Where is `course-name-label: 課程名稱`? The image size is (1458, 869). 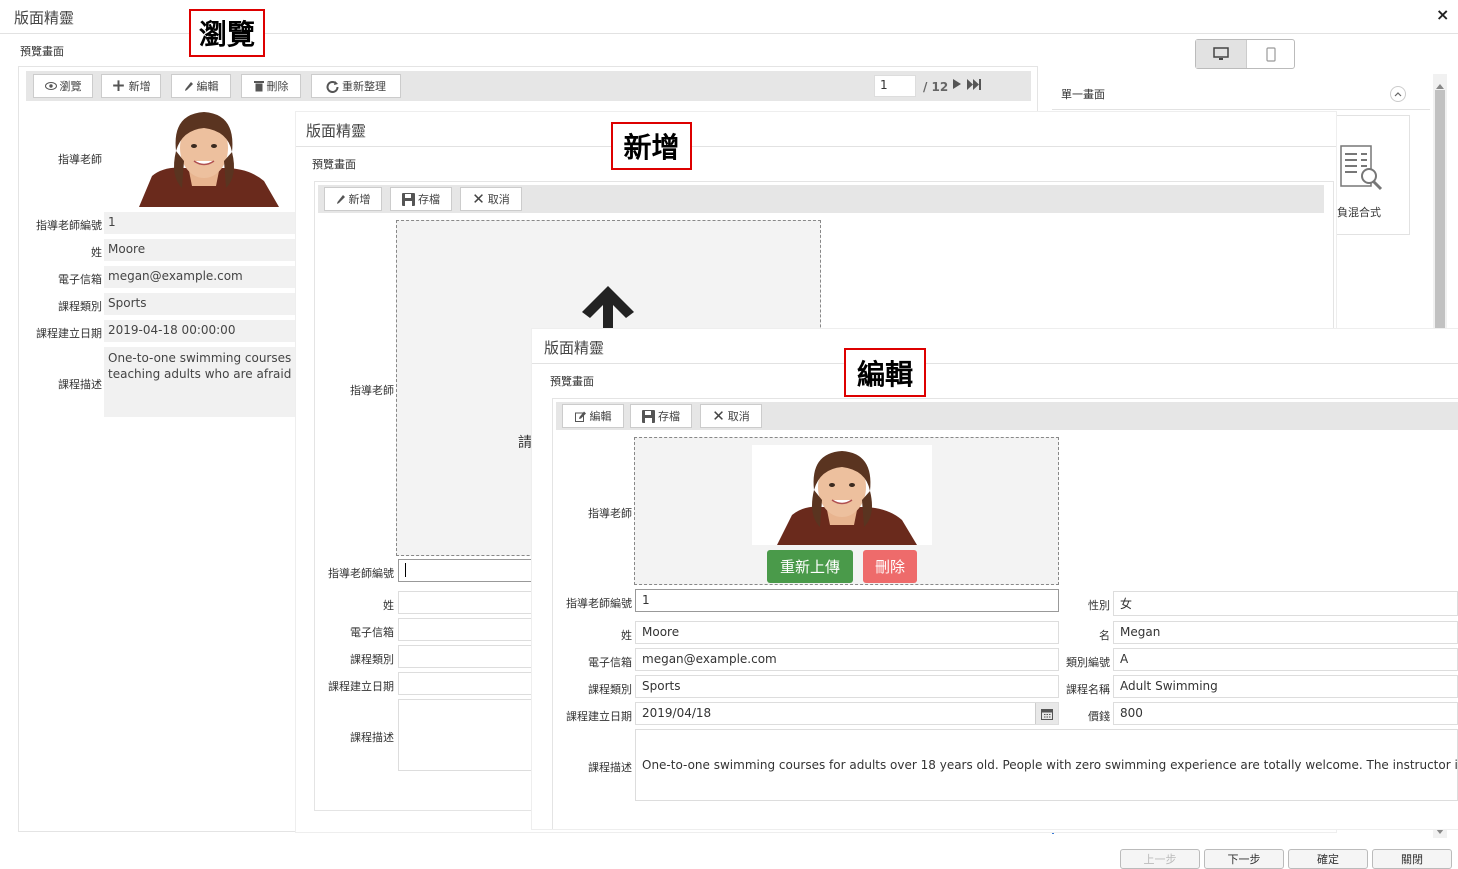
course-name-label: 課程名稱 is located at coordinates (1088, 689).